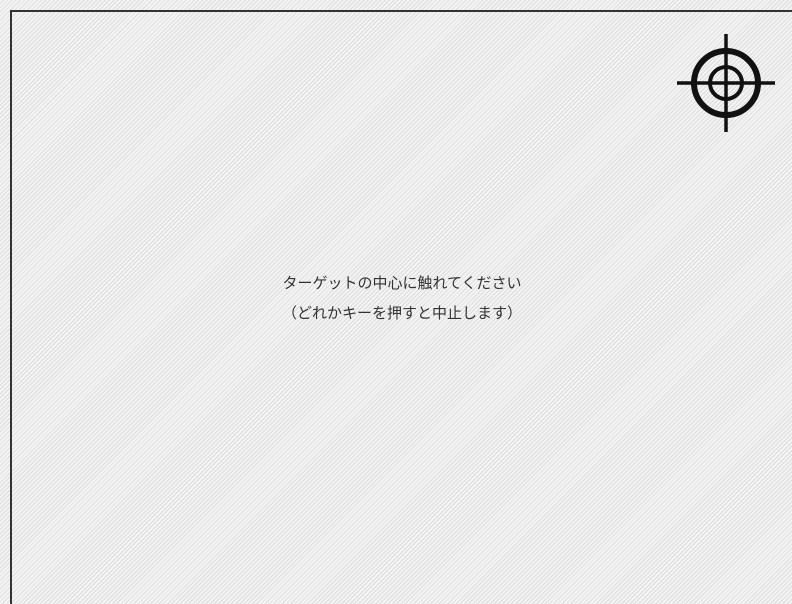  I want to click on instruction-text: ターゲットの中心に触れてください （どれかキーを押すと中止します）, so click(402, 298).